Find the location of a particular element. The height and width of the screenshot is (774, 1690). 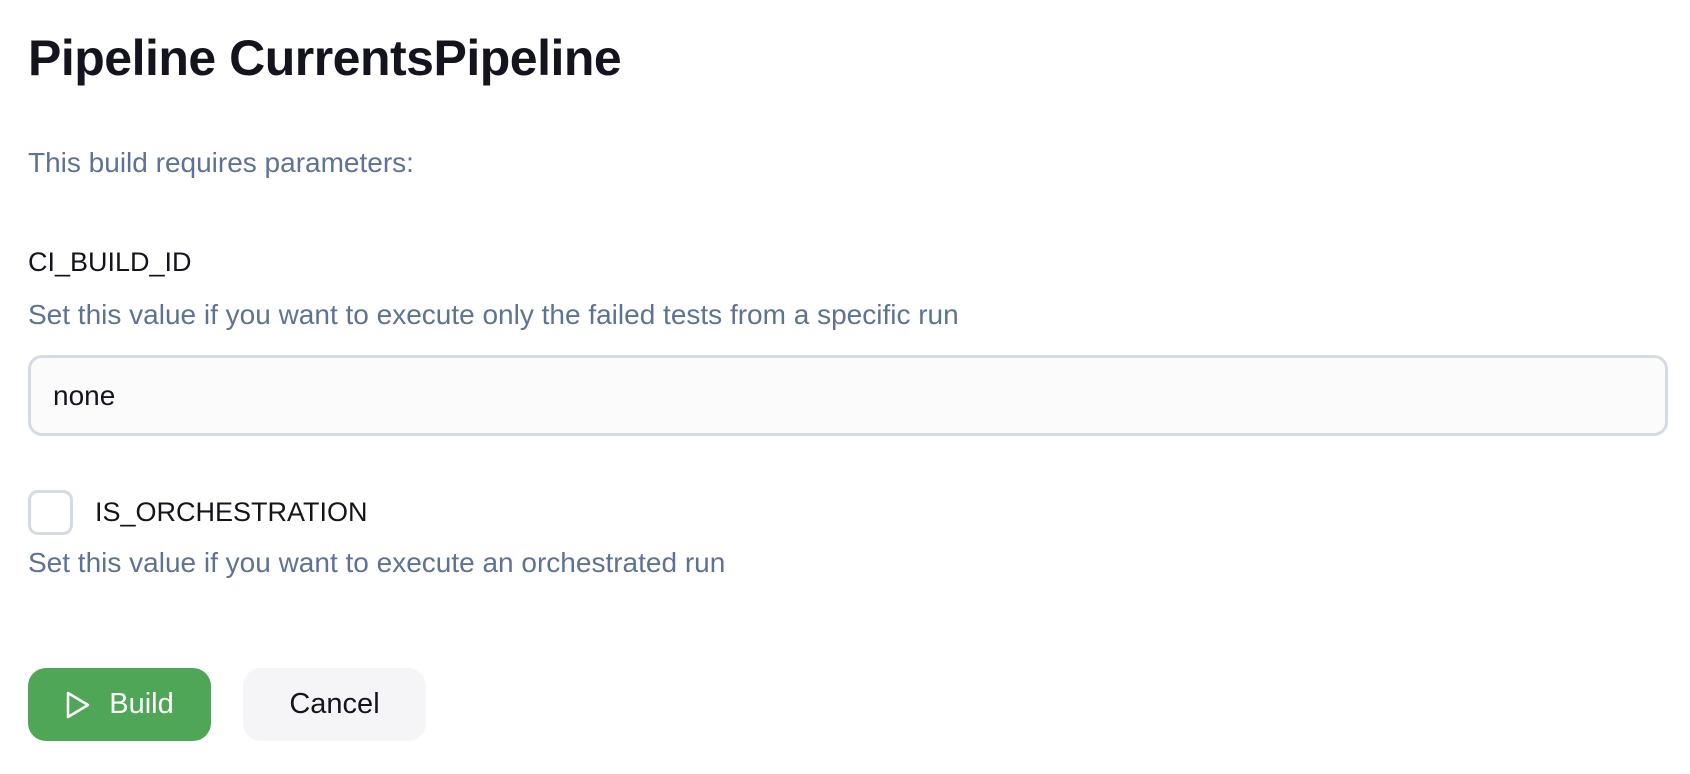

intro-text: This build requires parameters: is located at coordinates (221, 162).